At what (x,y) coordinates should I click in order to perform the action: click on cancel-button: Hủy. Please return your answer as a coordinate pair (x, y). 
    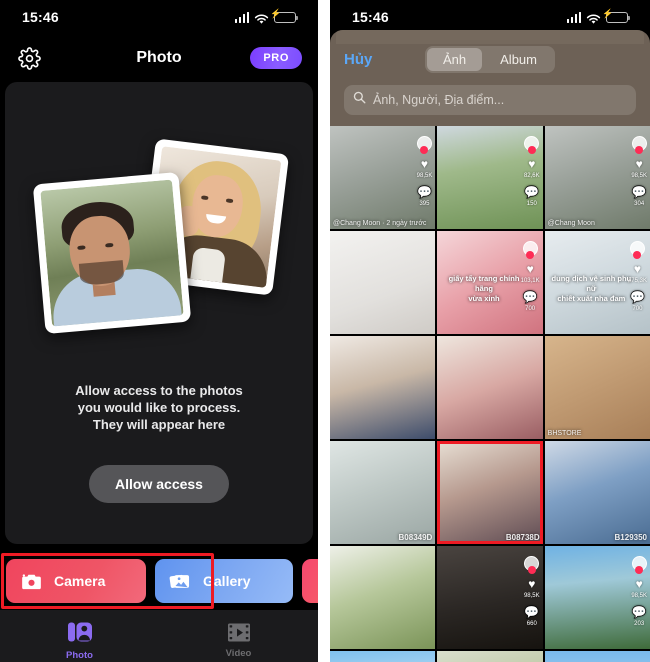
    Looking at the image, I should click on (358, 59).